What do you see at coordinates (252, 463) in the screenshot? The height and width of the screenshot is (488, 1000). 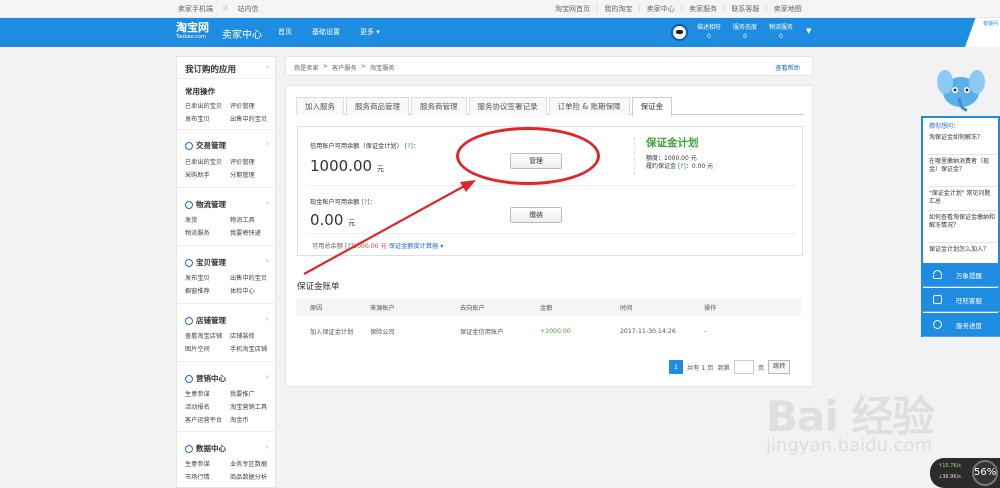 I see `sidebar-link: 业务专区数据` at bounding box center [252, 463].